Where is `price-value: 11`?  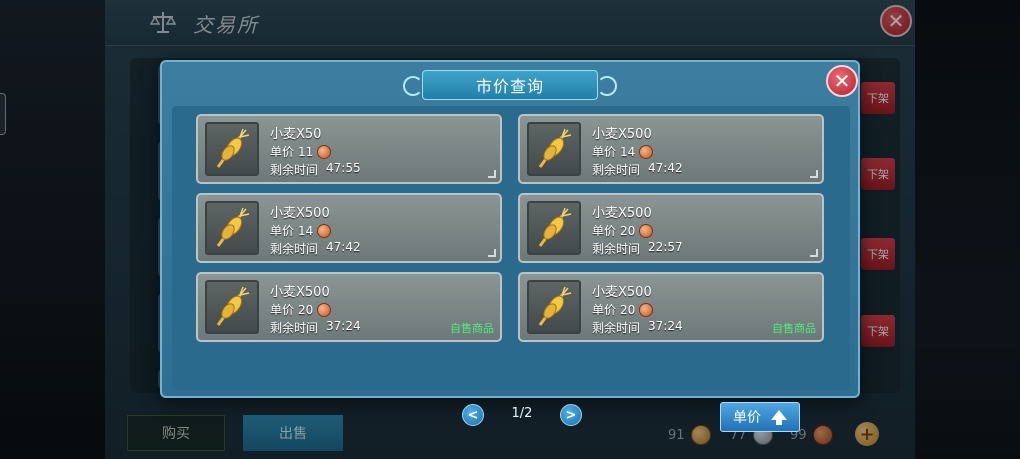
price-value: 11 is located at coordinates (306, 151).